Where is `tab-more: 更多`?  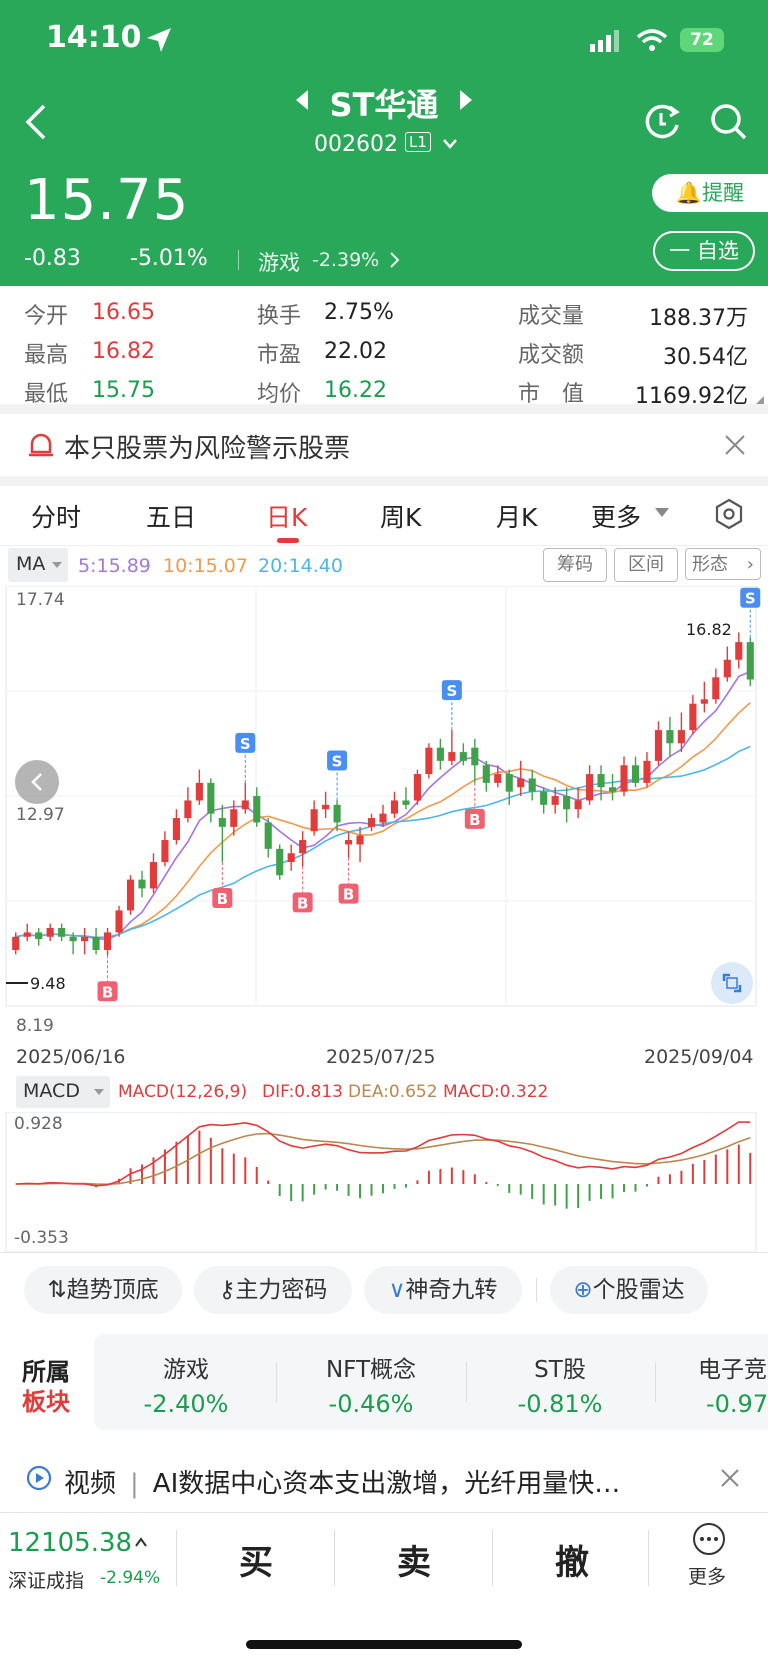 tab-more: 更多 is located at coordinates (616, 516).